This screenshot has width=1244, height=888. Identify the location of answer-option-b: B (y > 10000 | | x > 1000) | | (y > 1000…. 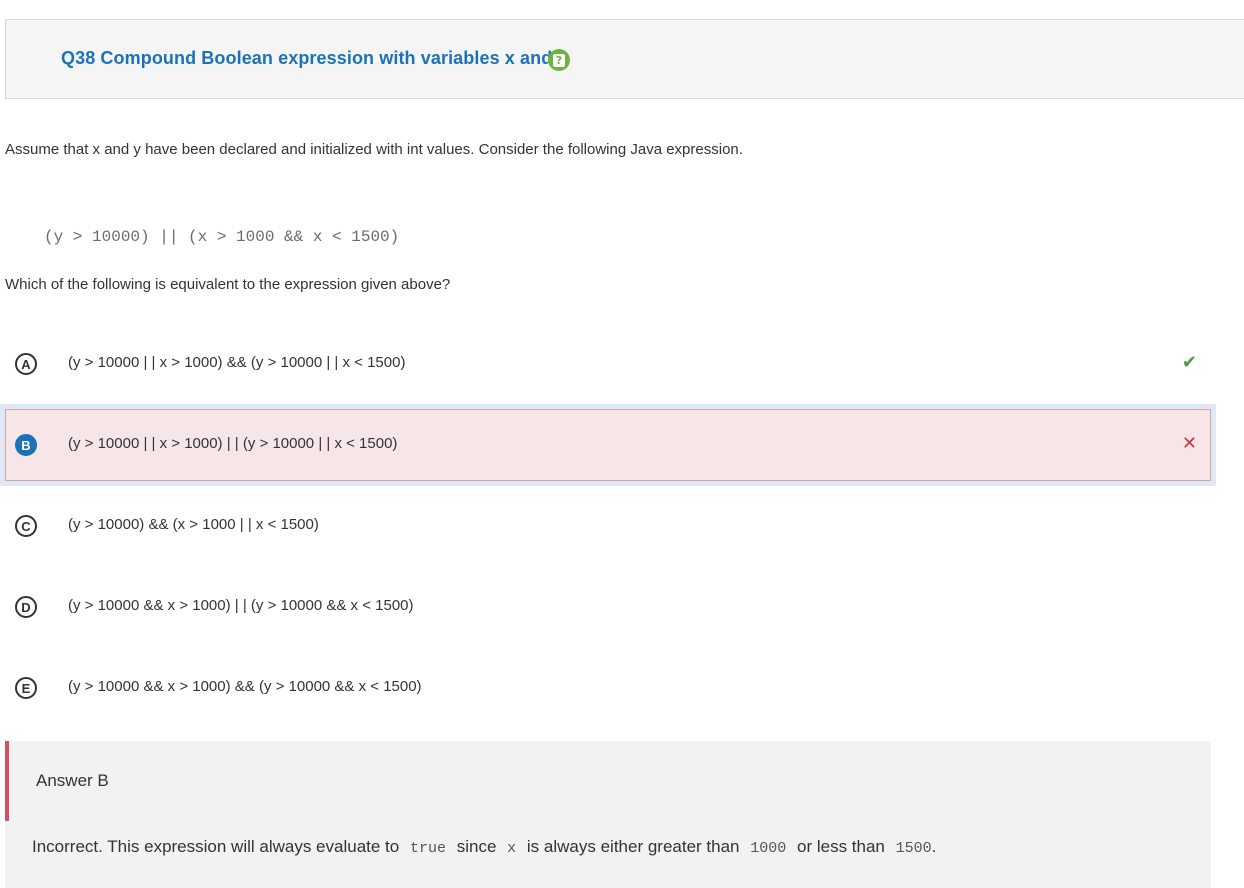
(608, 445).